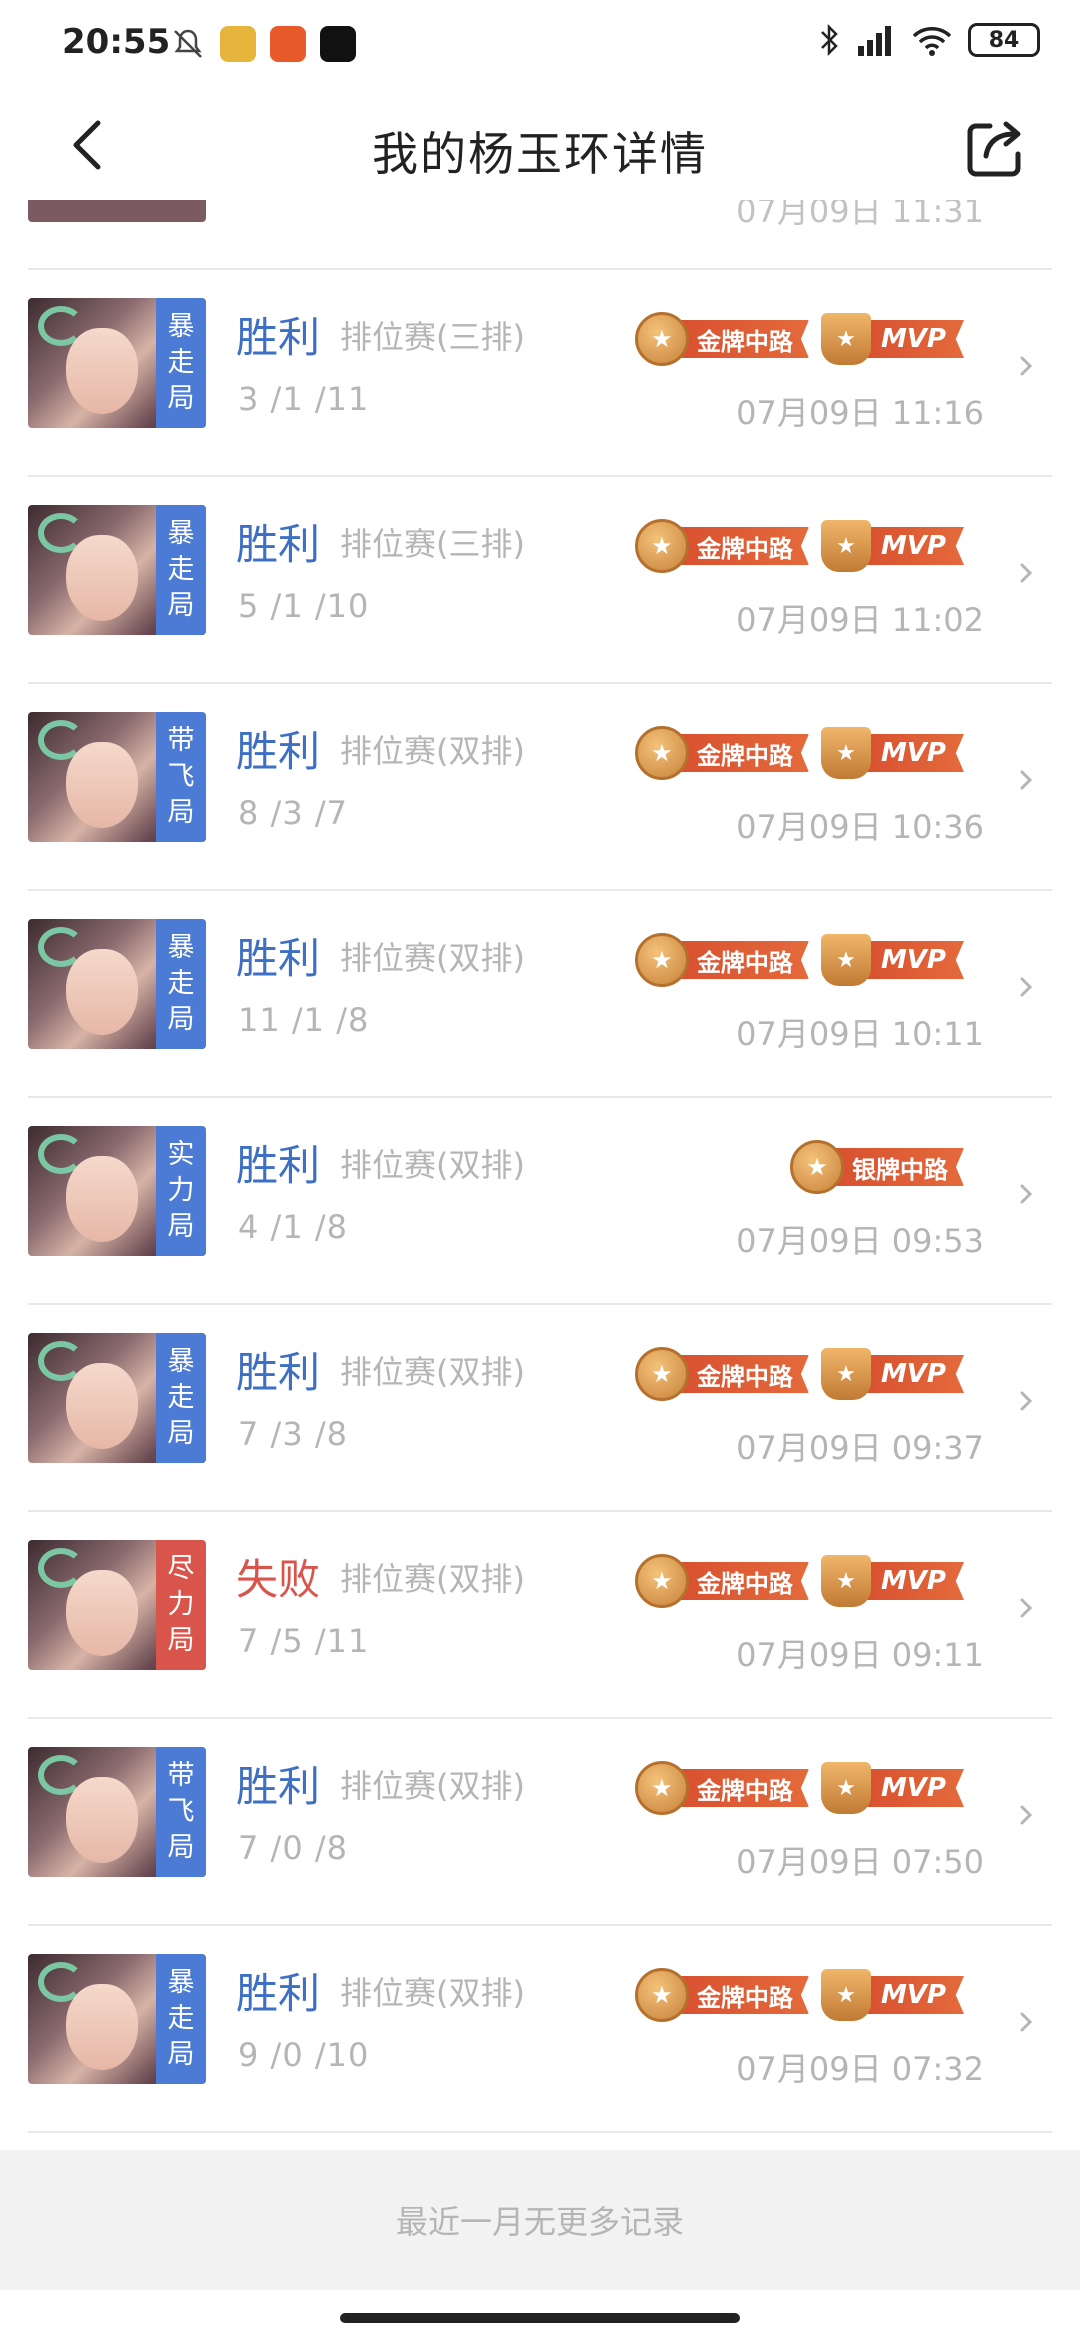 The image size is (1080, 2340). What do you see at coordinates (860, 215) in the screenshot?
I see `match-date: 07月09日 11:31` at bounding box center [860, 215].